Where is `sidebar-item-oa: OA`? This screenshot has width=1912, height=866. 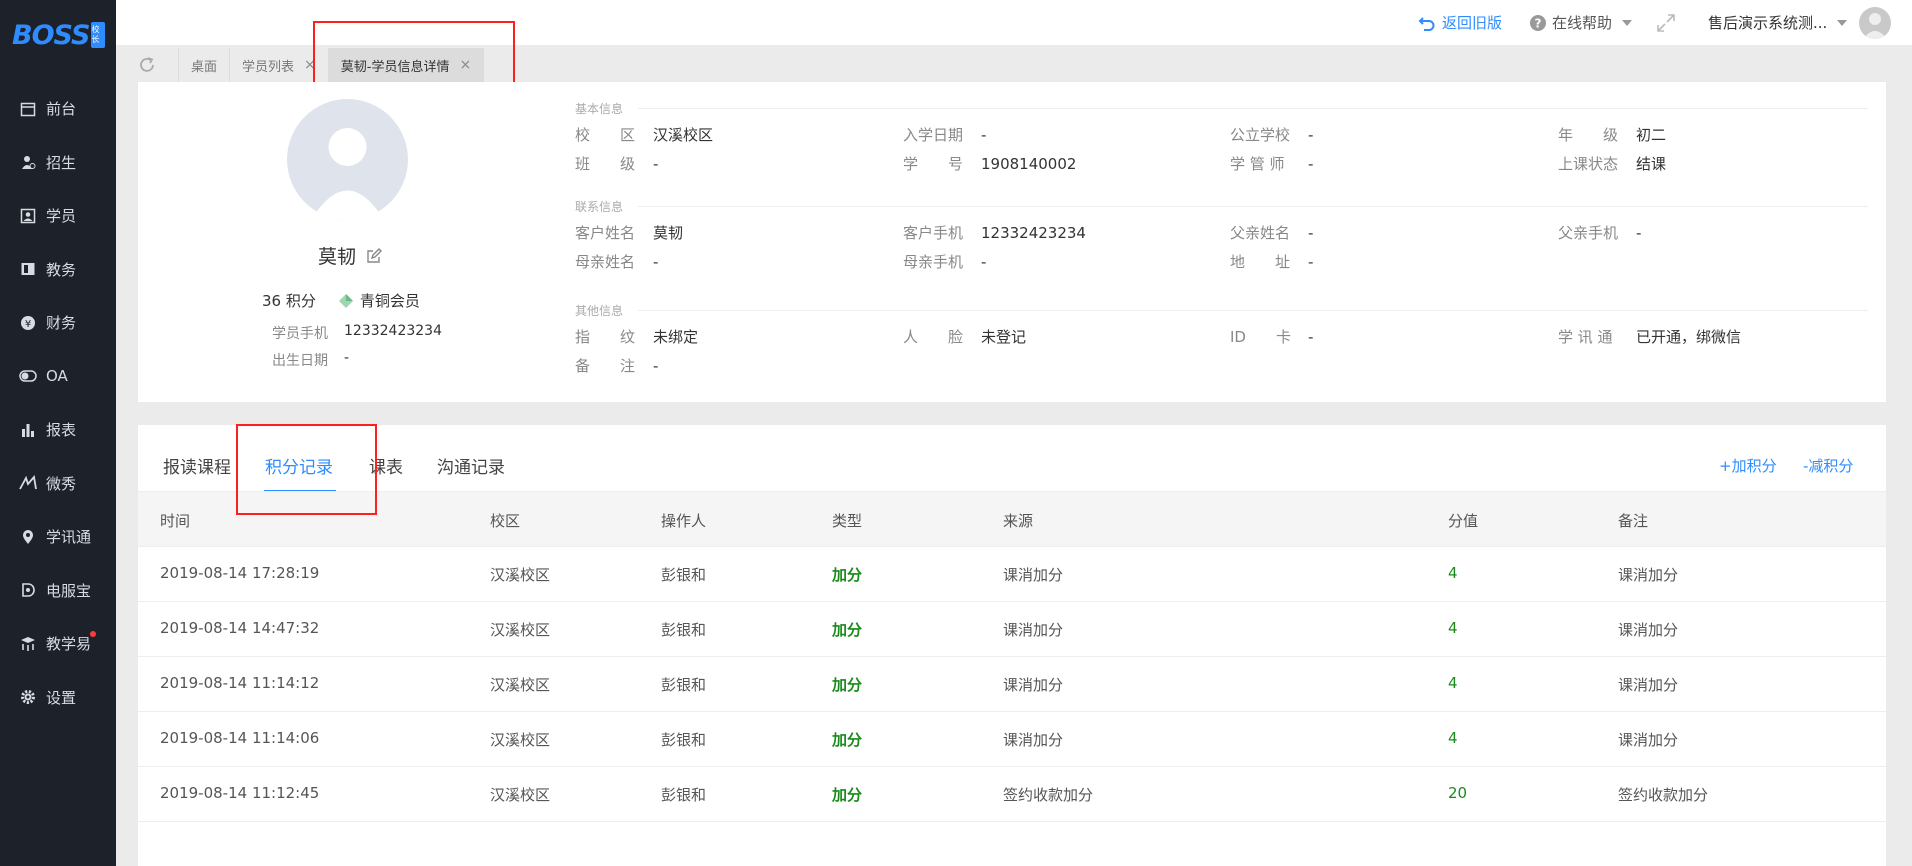 sidebar-item-oa: OA is located at coordinates (58, 377).